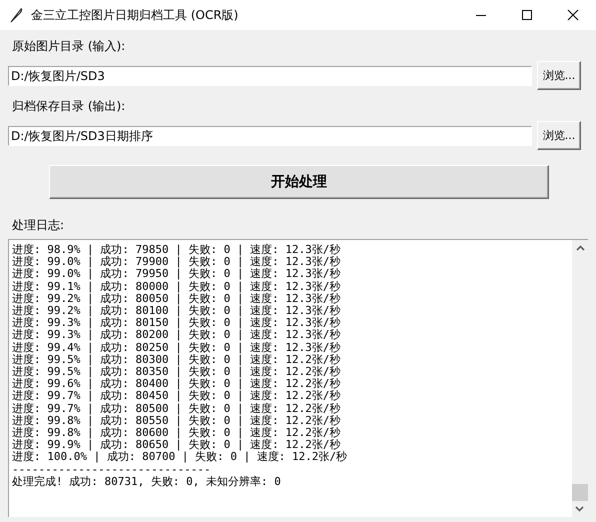  Describe the element at coordinates (180, 457) in the screenshot. I see `log-line: 进度: 100.0% | 成功: 80700 | 失败: 0 | 速度: 12.2张/秒` at that location.